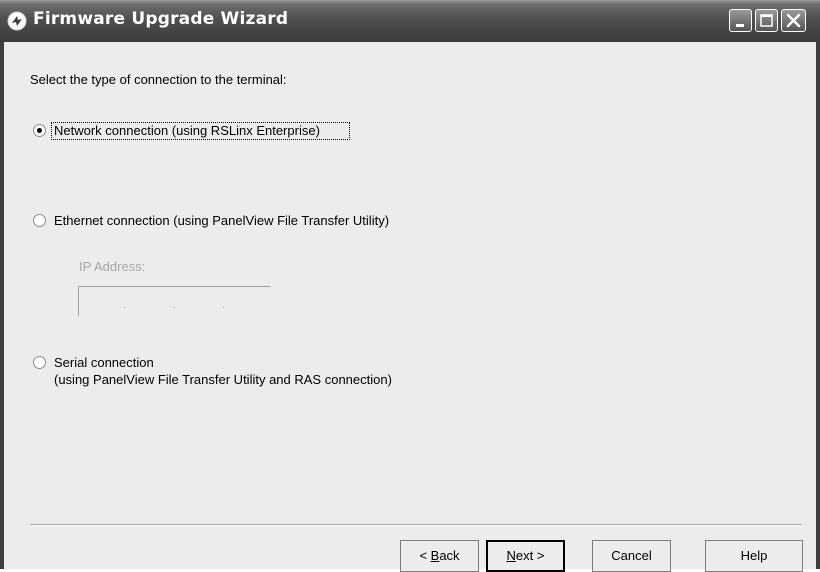 The height and width of the screenshot is (572, 820). I want to click on title-bar: Firmware Upgrade Wizard, so click(410, 21).